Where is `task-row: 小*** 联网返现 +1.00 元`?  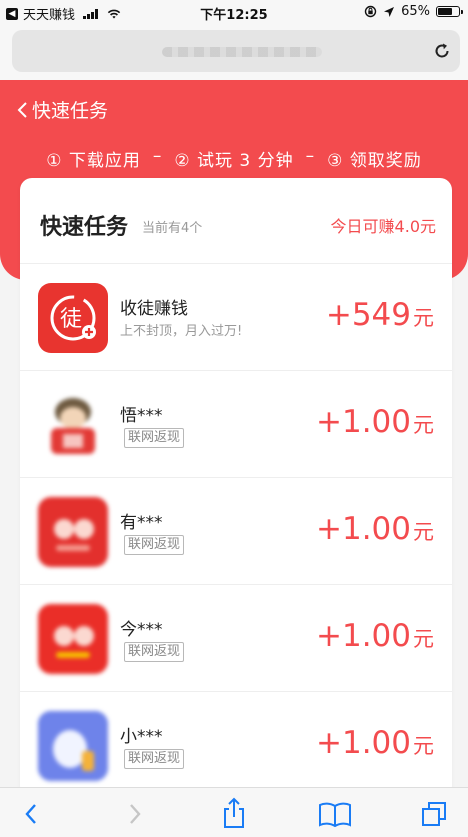 task-row: 小*** 联网返现 +1.00 元 is located at coordinates (236, 745).